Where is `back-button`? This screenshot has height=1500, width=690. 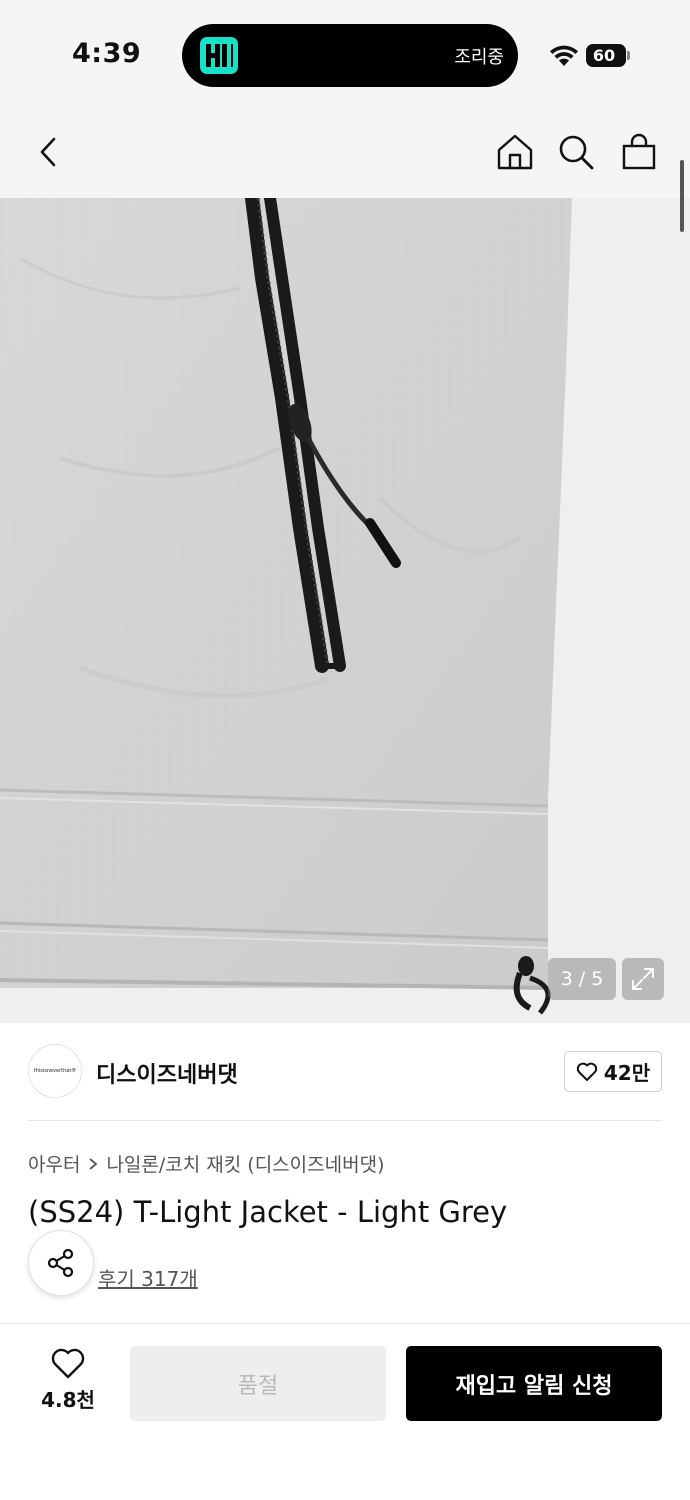
back-button is located at coordinates (48, 152).